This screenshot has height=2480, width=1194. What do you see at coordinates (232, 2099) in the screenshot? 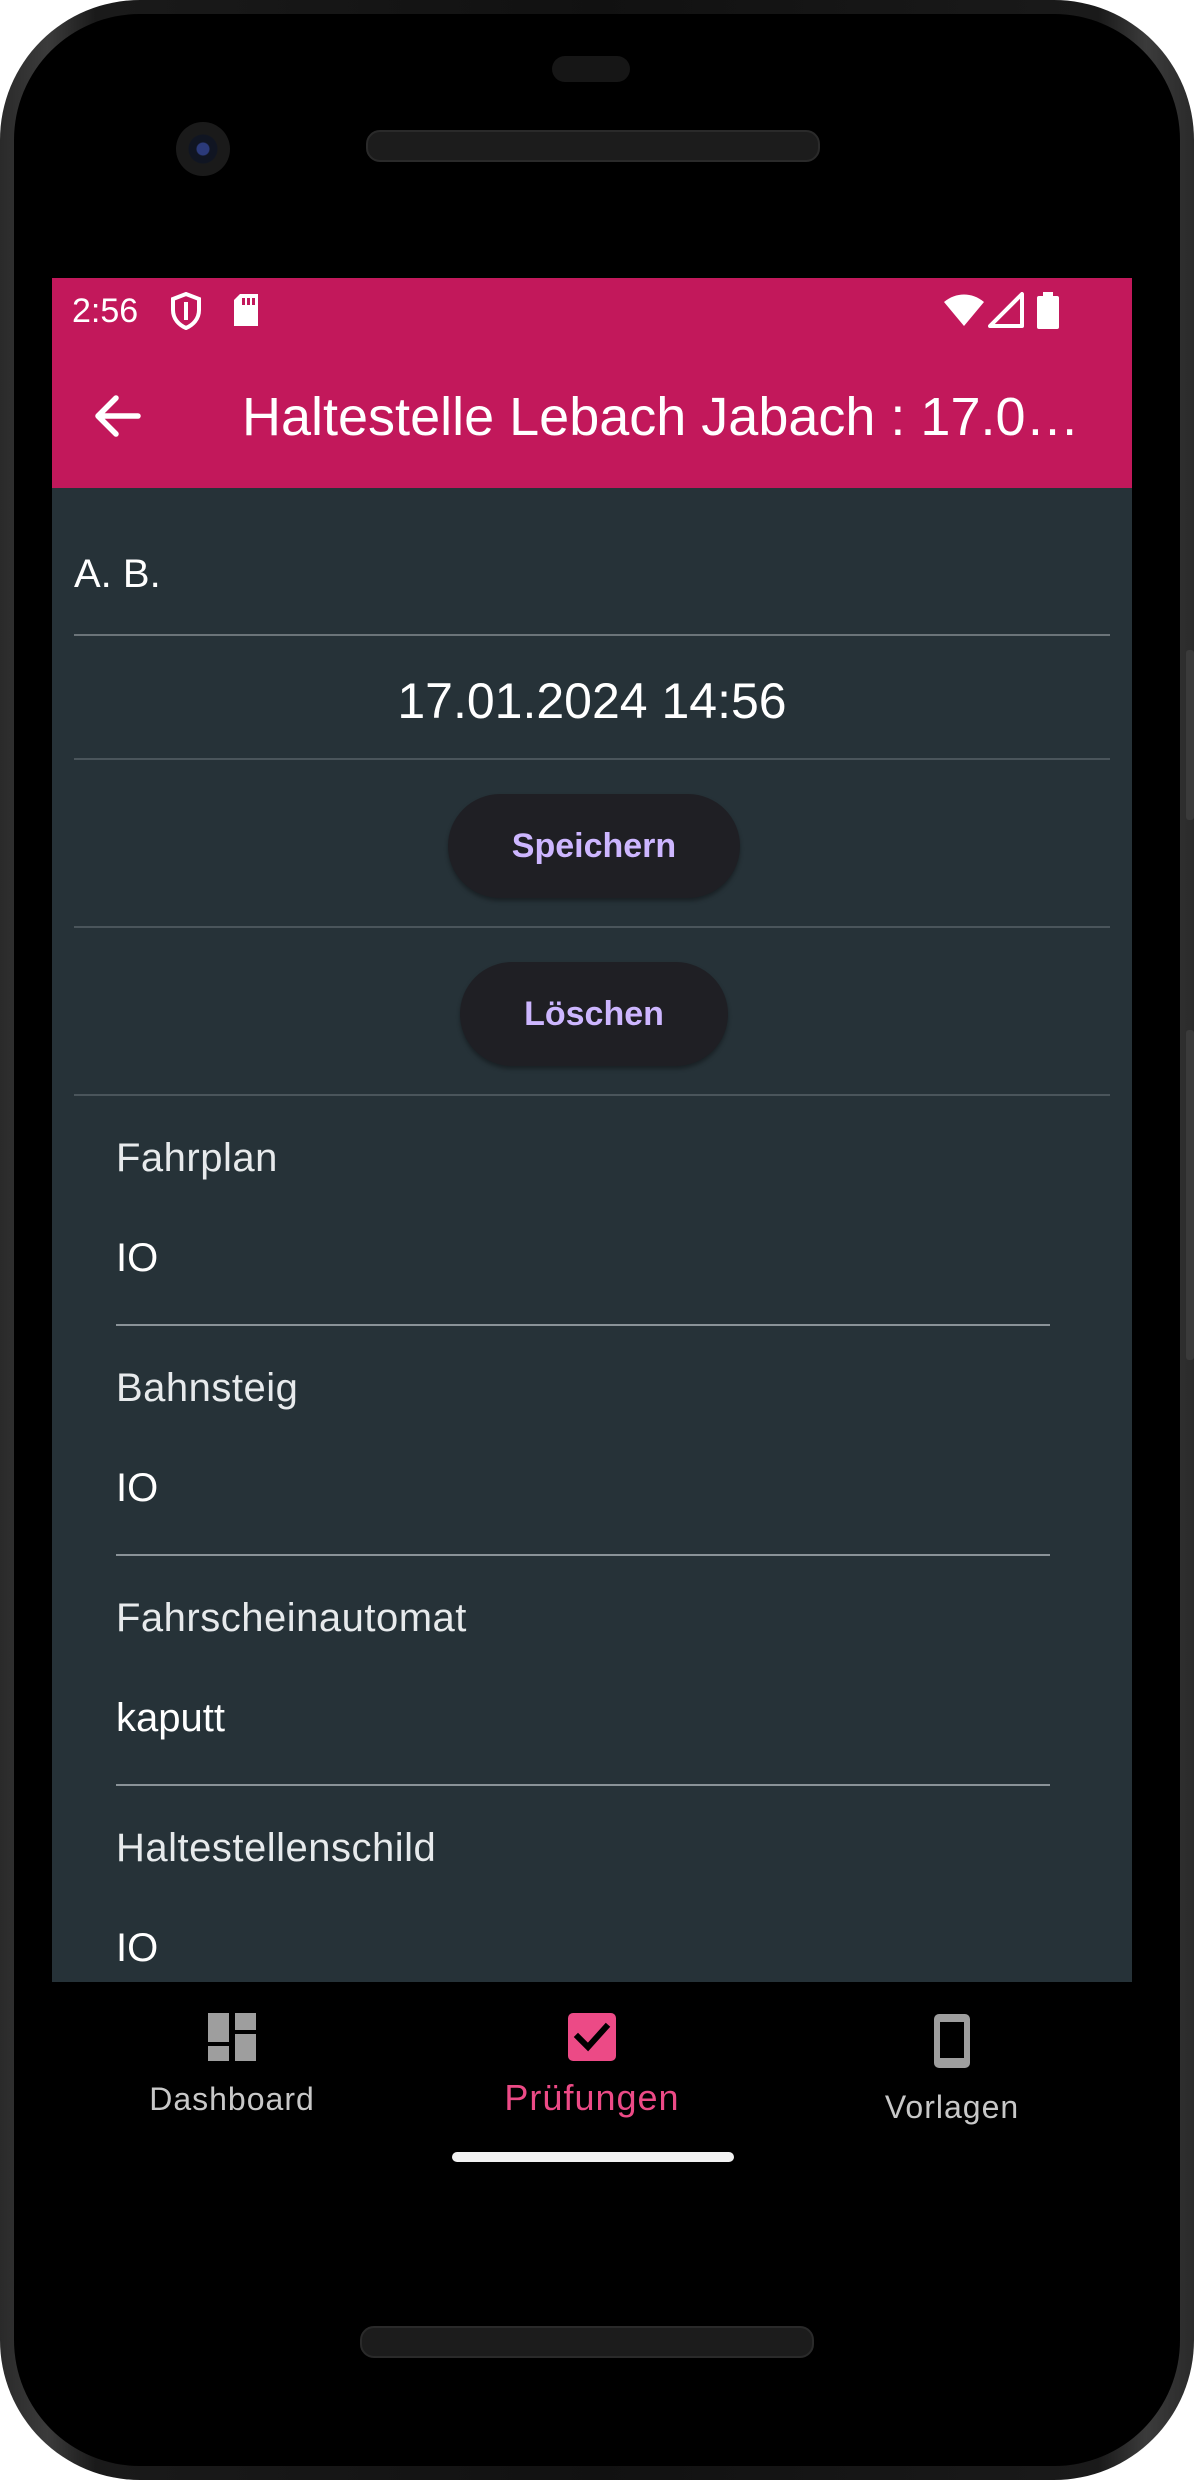
I see `nav-label-dashboard: Dashboard` at bounding box center [232, 2099].